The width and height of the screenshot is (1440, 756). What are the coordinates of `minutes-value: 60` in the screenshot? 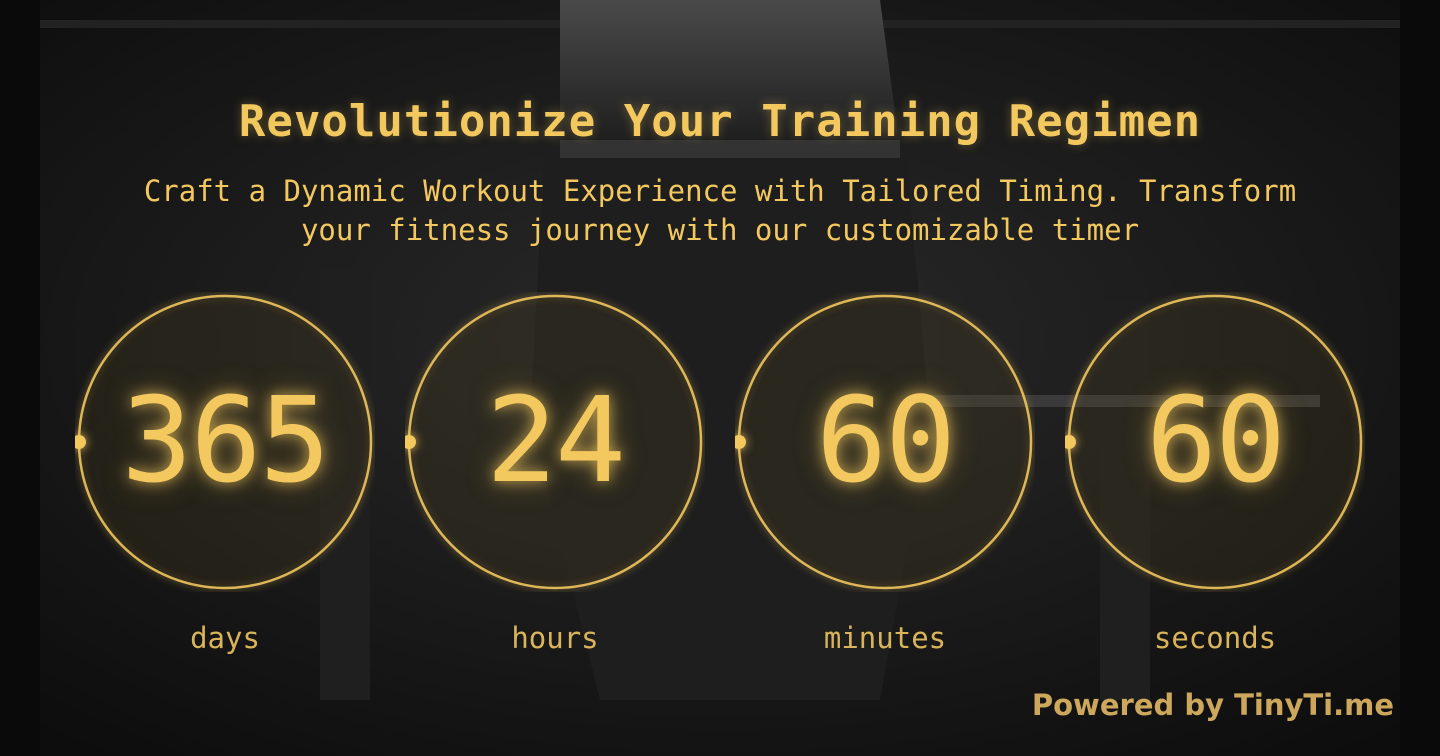 It's located at (885, 440).